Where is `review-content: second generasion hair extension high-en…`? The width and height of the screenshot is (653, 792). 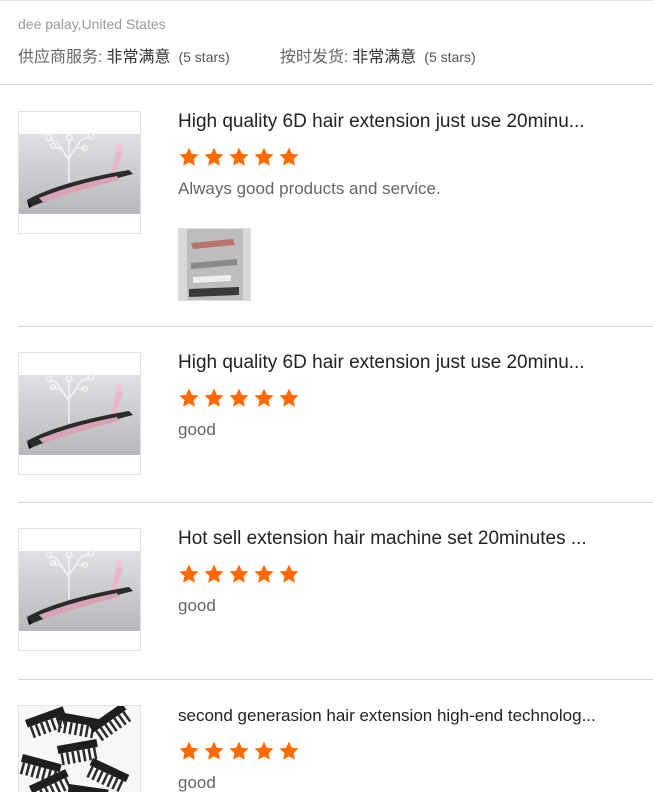
review-content: second generasion hair extension high-en… is located at coordinates (391, 748).